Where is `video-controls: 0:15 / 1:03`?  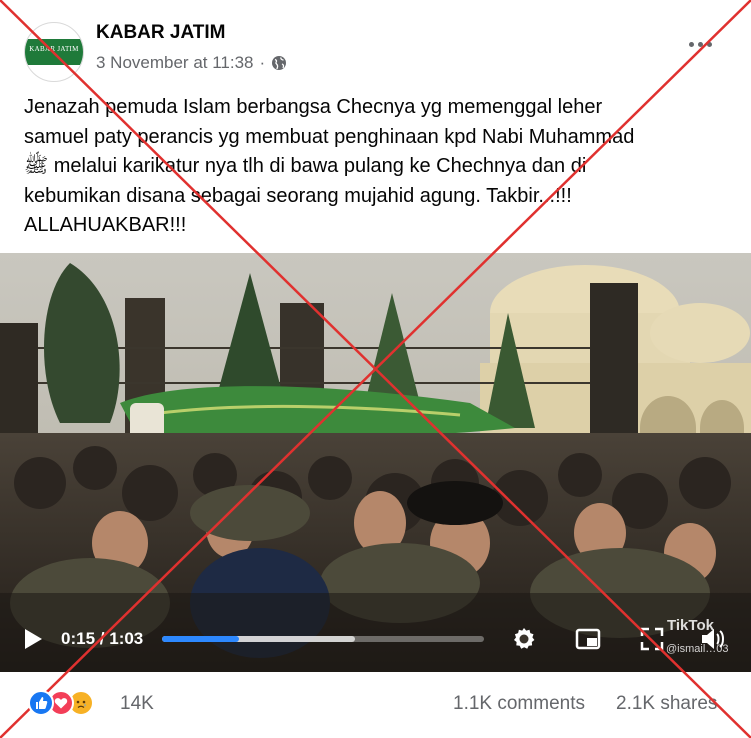
video-controls: 0:15 / 1:03 is located at coordinates (375, 638).